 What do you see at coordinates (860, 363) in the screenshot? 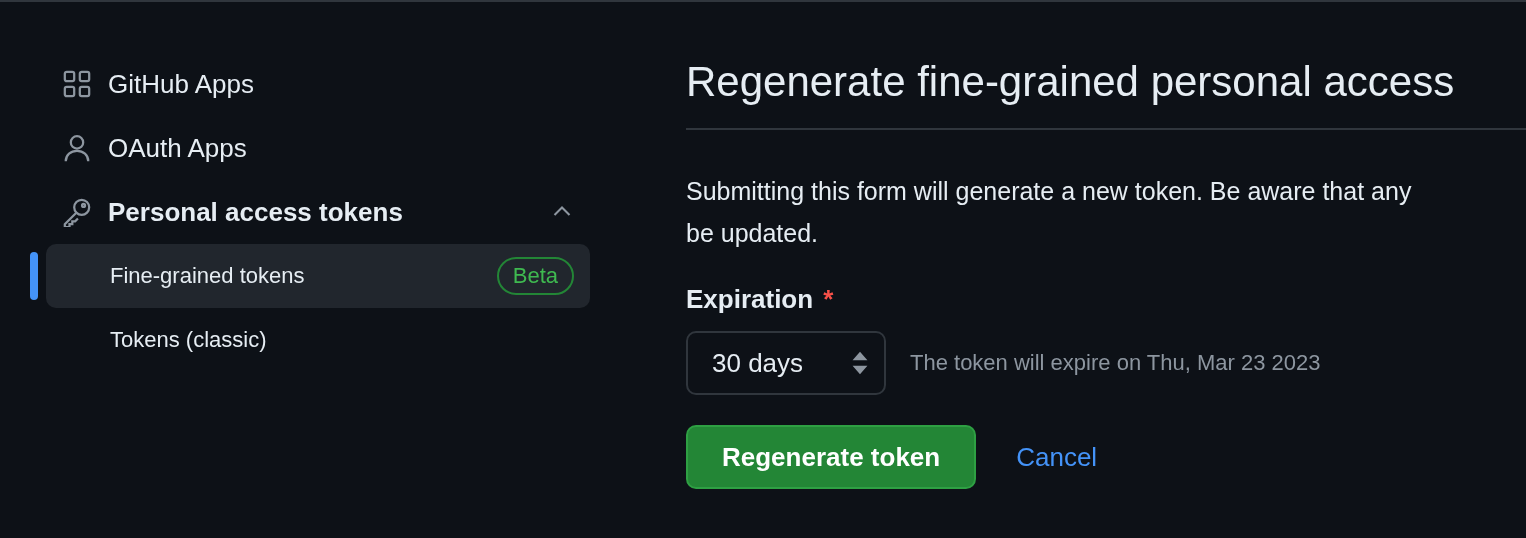
I see `sort-caret-icon` at bounding box center [860, 363].